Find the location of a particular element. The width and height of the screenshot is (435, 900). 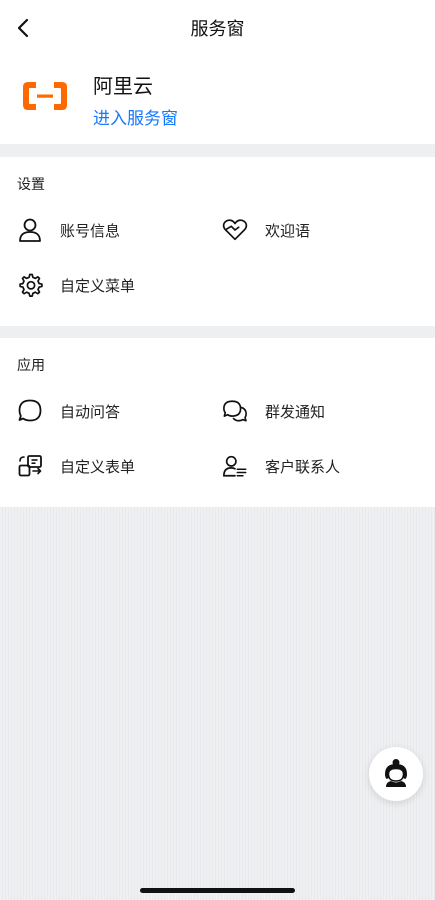

chevron-left-icon is located at coordinates (23, 28).